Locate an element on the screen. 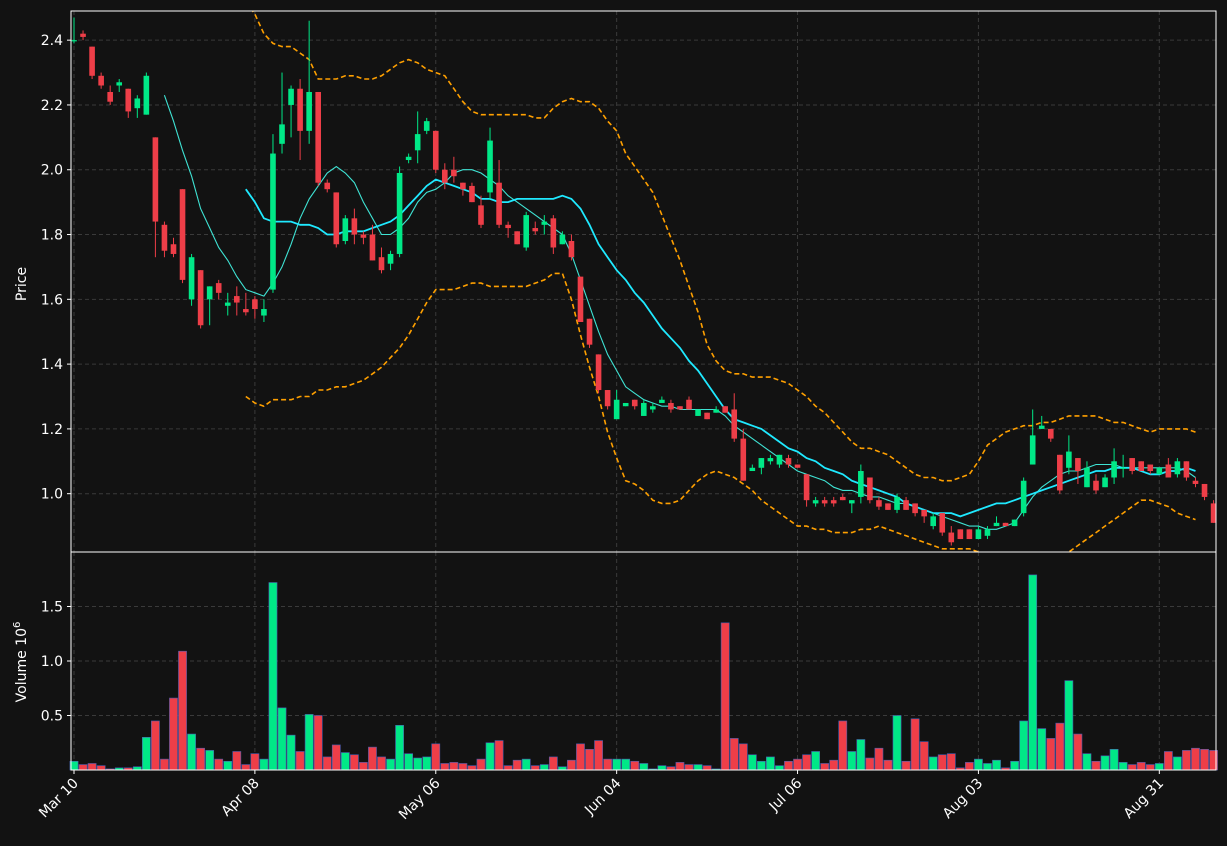  volume-axis-label: Volume 106 is located at coordinates (21, 662).